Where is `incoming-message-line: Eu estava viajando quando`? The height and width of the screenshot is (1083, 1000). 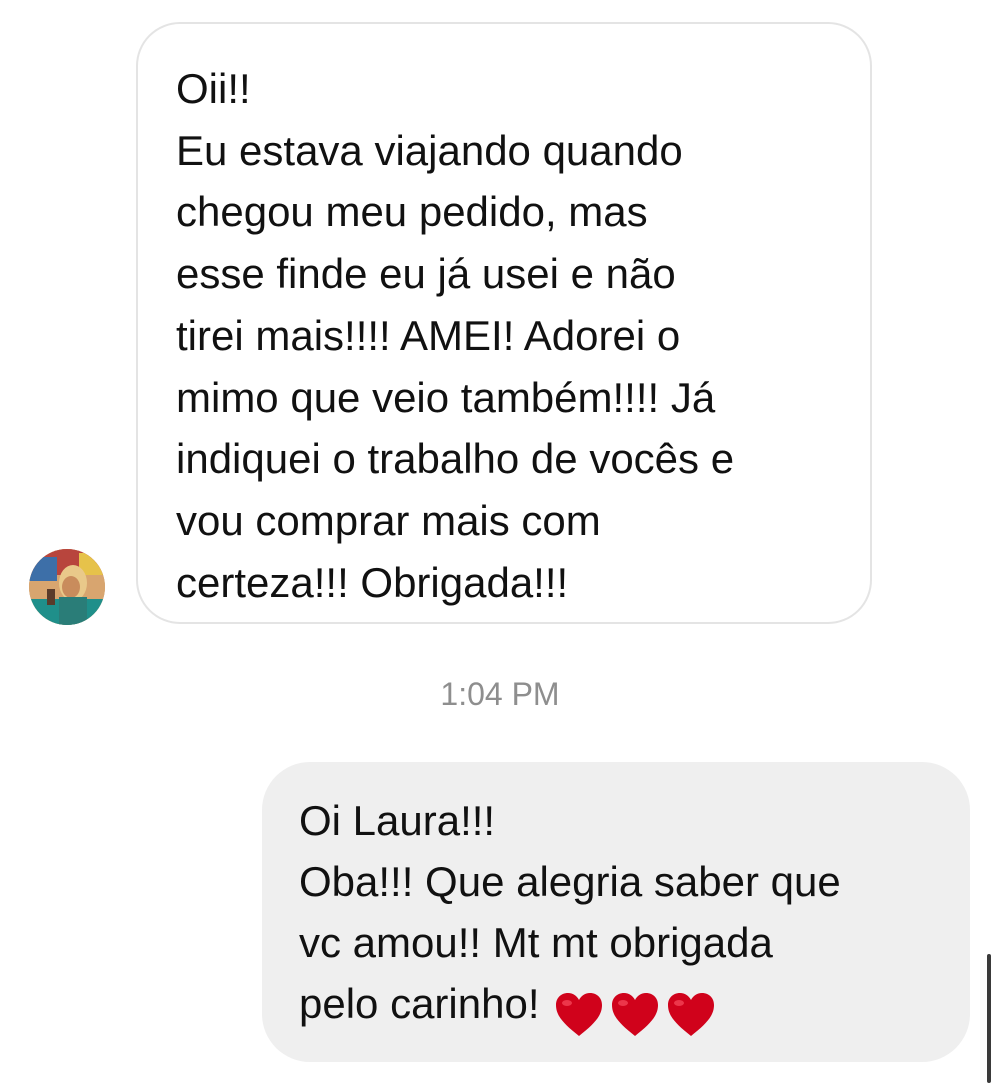
incoming-message-line: Eu estava viajando quando is located at coordinates (429, 150).